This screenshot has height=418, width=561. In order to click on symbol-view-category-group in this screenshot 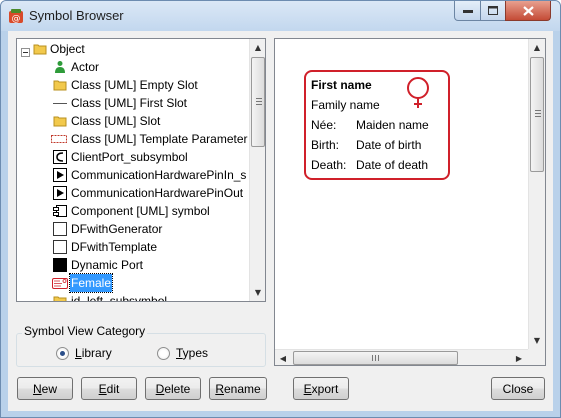, I will do `click(141, 350)`.